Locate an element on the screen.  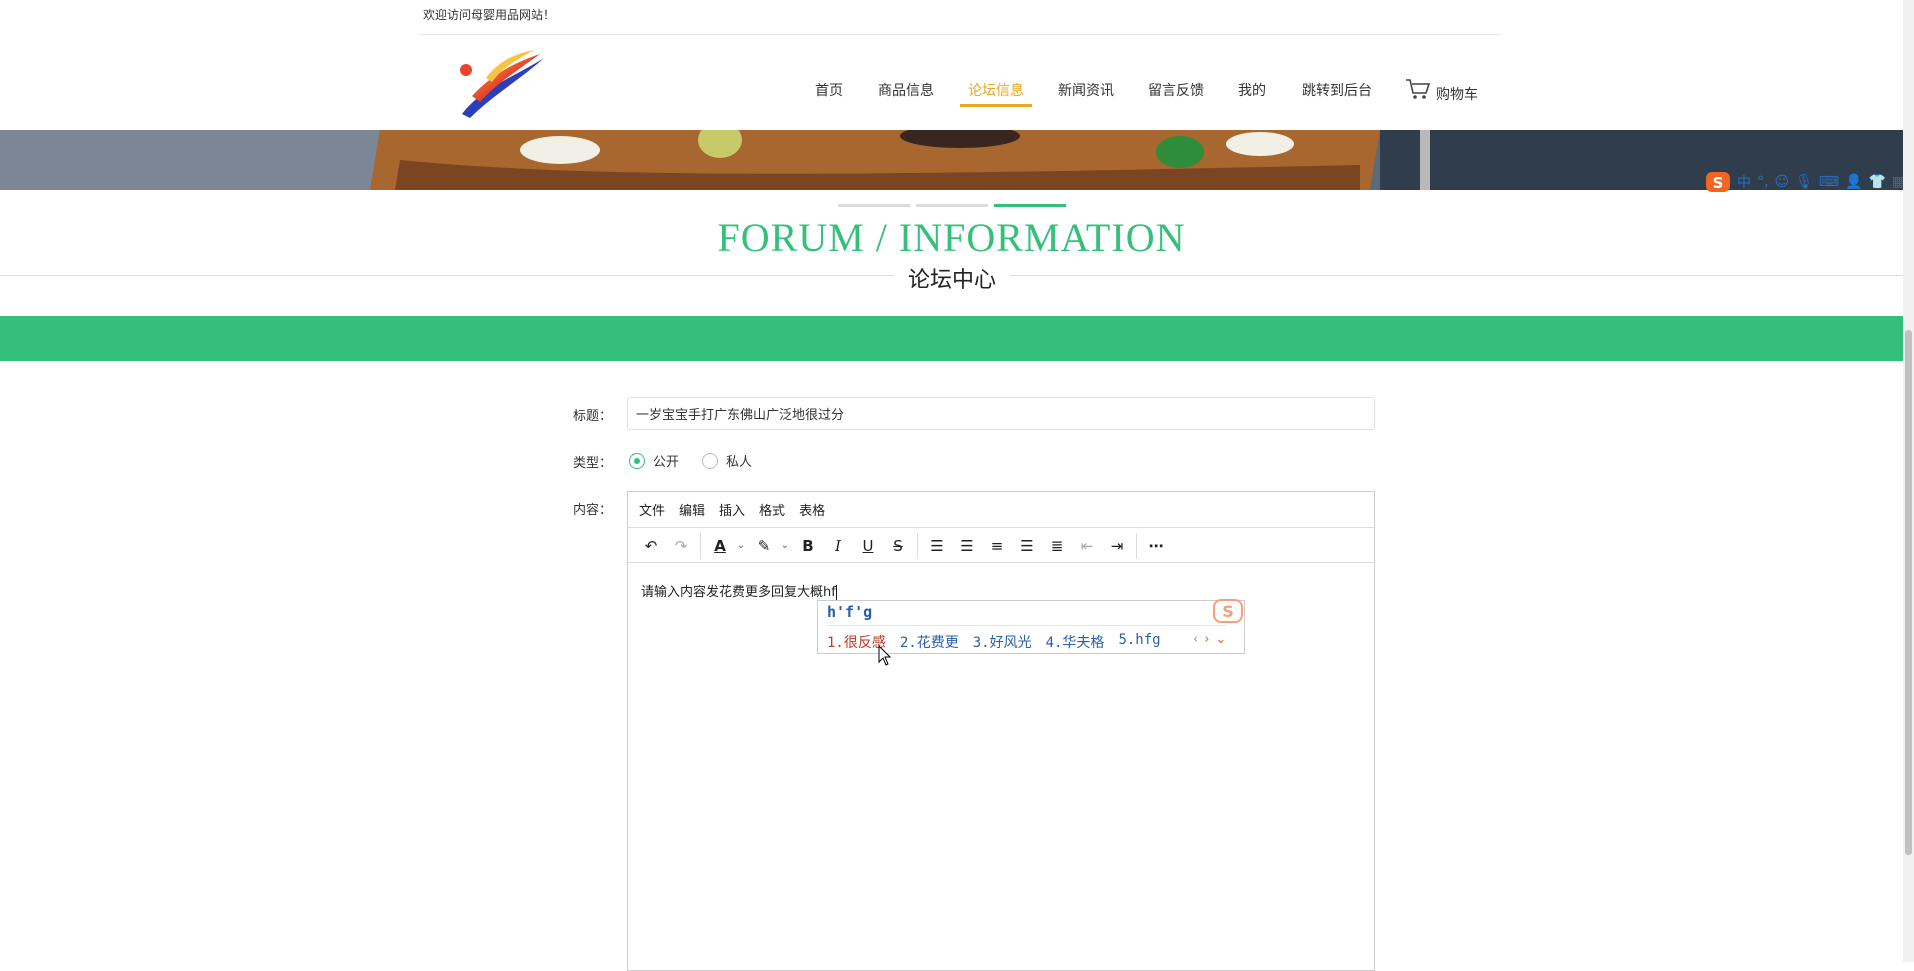
editor-text: 请输入内容发花费更多回复大概hf is located at coordinates (738, 592).